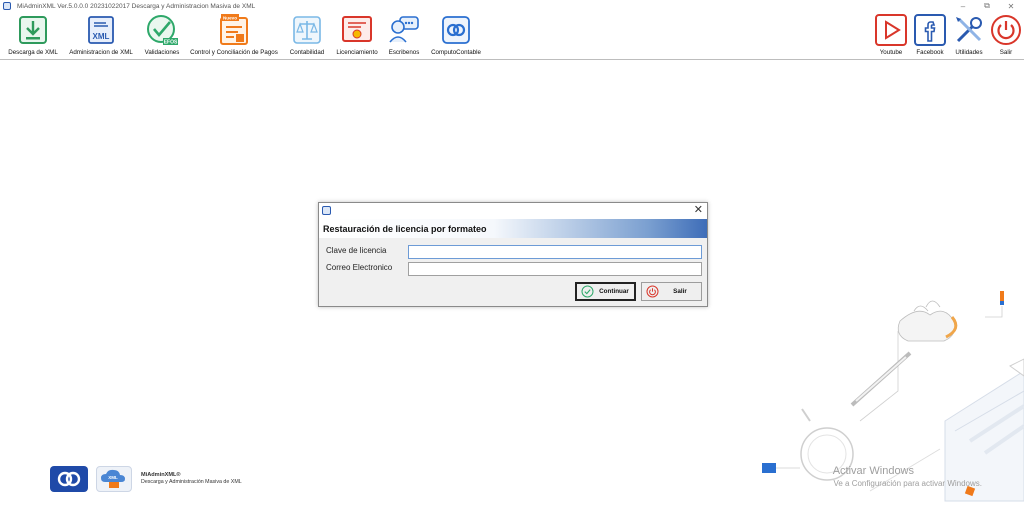 The width and height of the screenshot is (1024, 514). What do you see at coordinates (161, 475) in the screenshot?
I see `brand-name: MiAdminXML®` at bounding box center [161, 475].